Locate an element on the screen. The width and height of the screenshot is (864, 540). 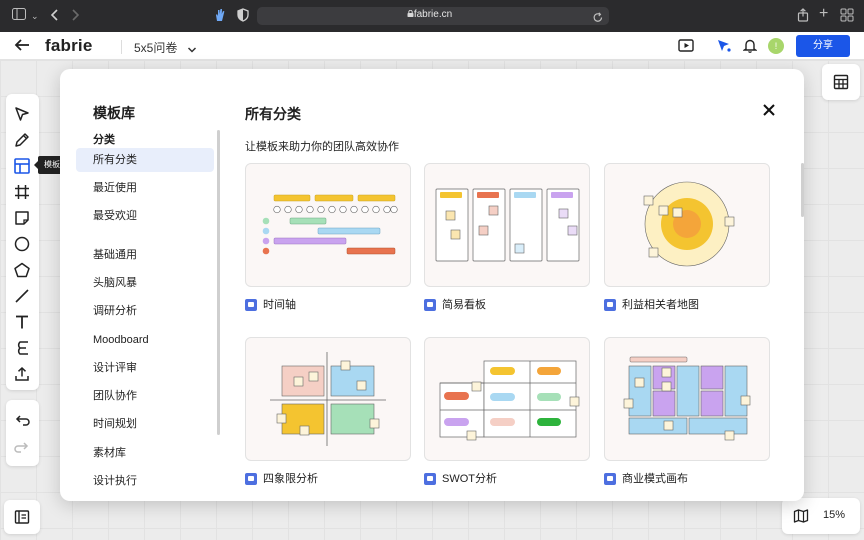
template-card-quadrant is located at coordinates (328, 399).